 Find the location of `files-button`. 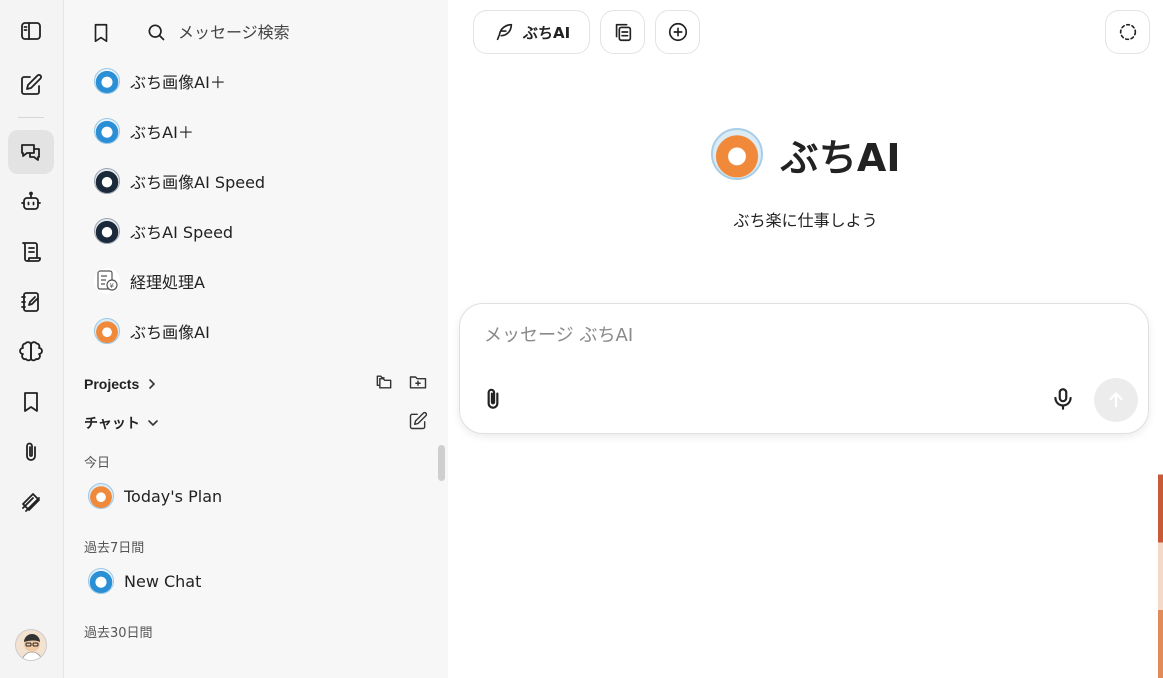

files-button is located at coordinates (31, 452).